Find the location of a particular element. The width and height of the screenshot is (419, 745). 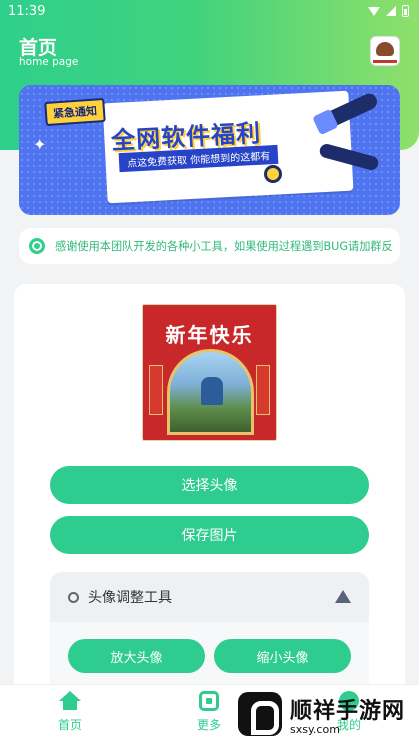

status-time: 11:39 is located at coordinates (27, 11).